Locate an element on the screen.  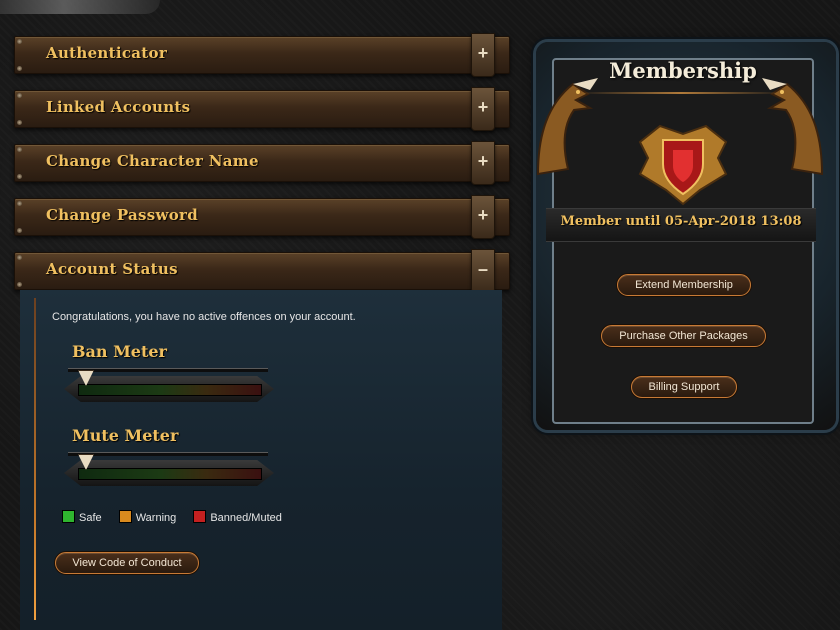
title-divider is located at coordinates (681, 93).